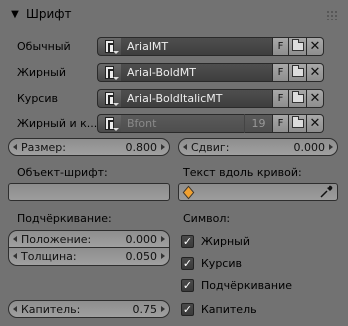 Image resolution: width=348 pixels, height=326 pixels. Describe the element at coordinates (44, 46) in the screenshot. I see `font-regular-label: Обычный` at that location.